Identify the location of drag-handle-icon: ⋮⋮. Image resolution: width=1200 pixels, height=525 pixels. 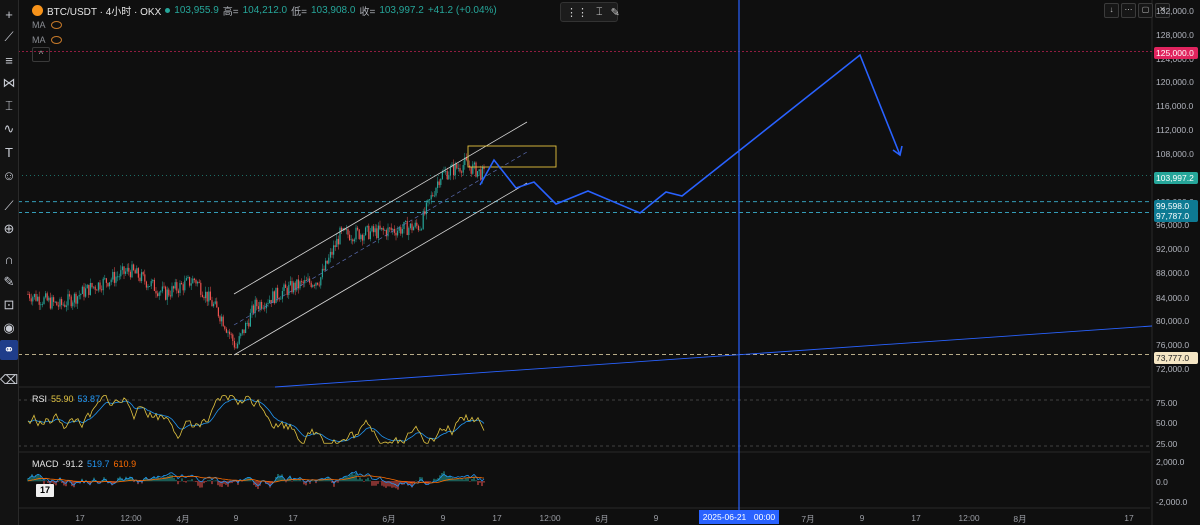
(577, 12).